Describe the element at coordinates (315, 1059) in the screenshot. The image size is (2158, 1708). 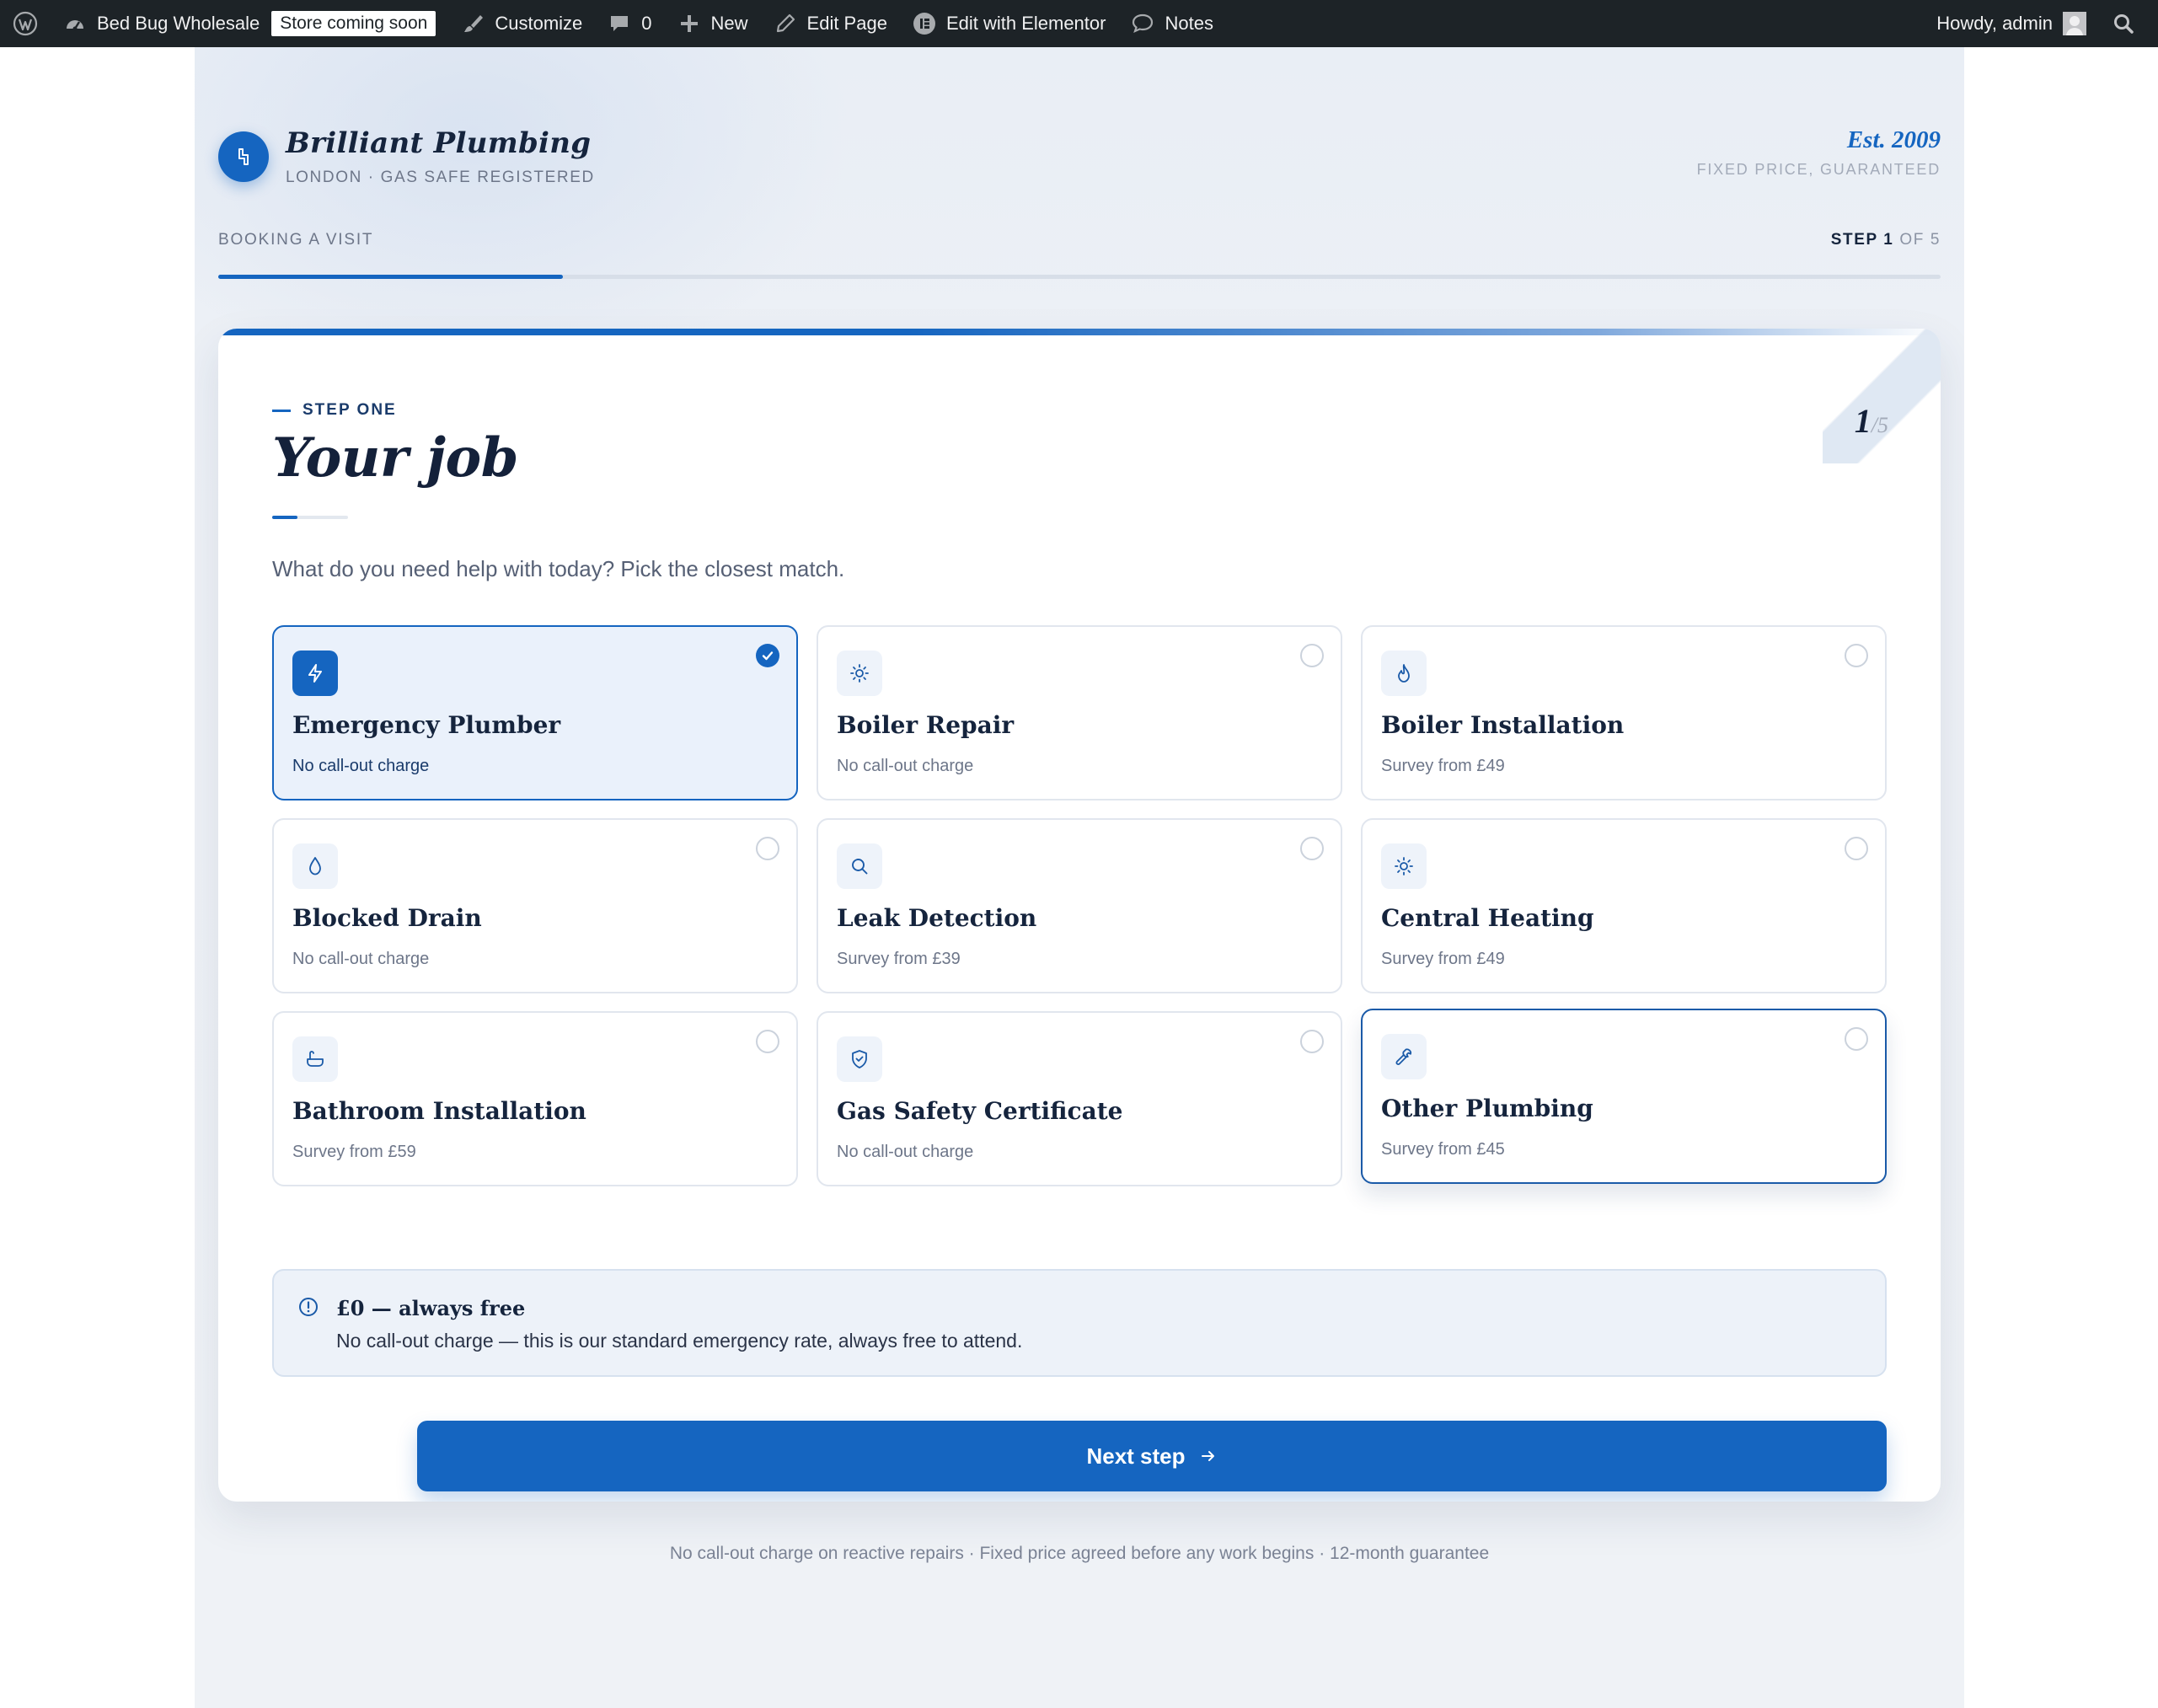
I see `bath-icon` at that location.